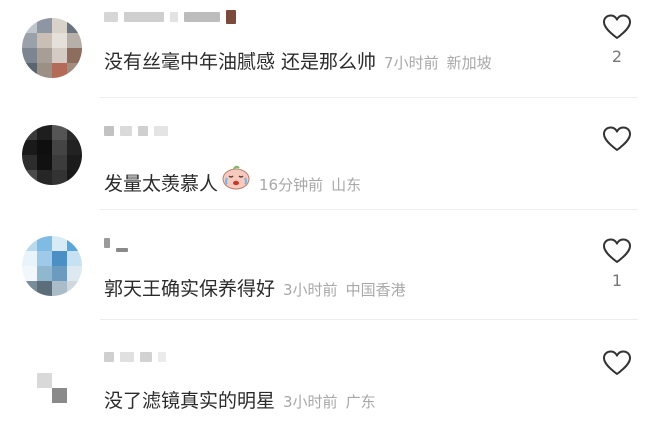 The width and height of the screenshot is (660, 433). I want to click on comment-meta: 16分钟前 山东, so click(310, 184).